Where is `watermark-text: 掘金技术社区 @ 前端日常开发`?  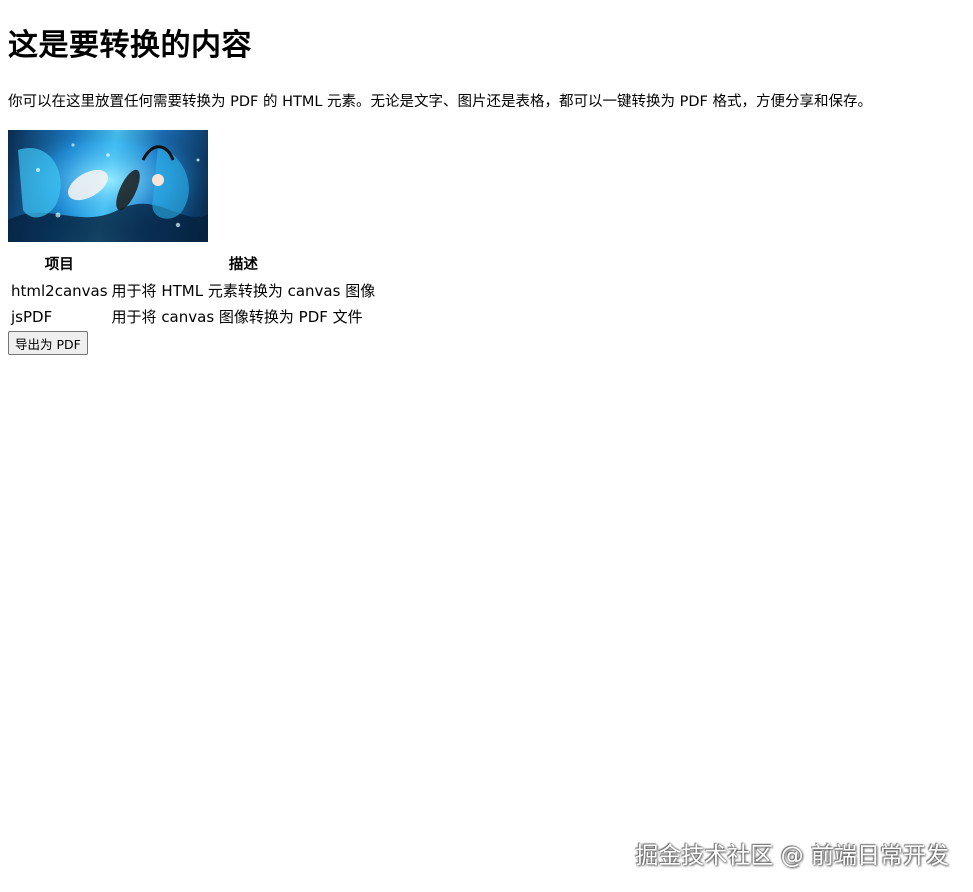 watermark-text: 掘金技术社区 @ 前端日常开发 is located at coordinates (792, 856).